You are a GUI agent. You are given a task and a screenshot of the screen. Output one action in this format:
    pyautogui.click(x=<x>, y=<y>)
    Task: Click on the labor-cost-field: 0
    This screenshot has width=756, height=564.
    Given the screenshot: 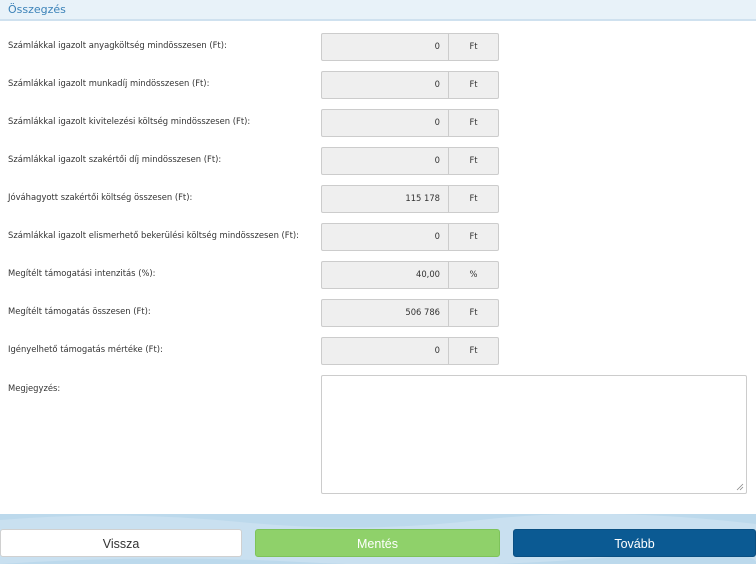 What is the action you would take?
    pyautogui.click(x=385, y=85)
    